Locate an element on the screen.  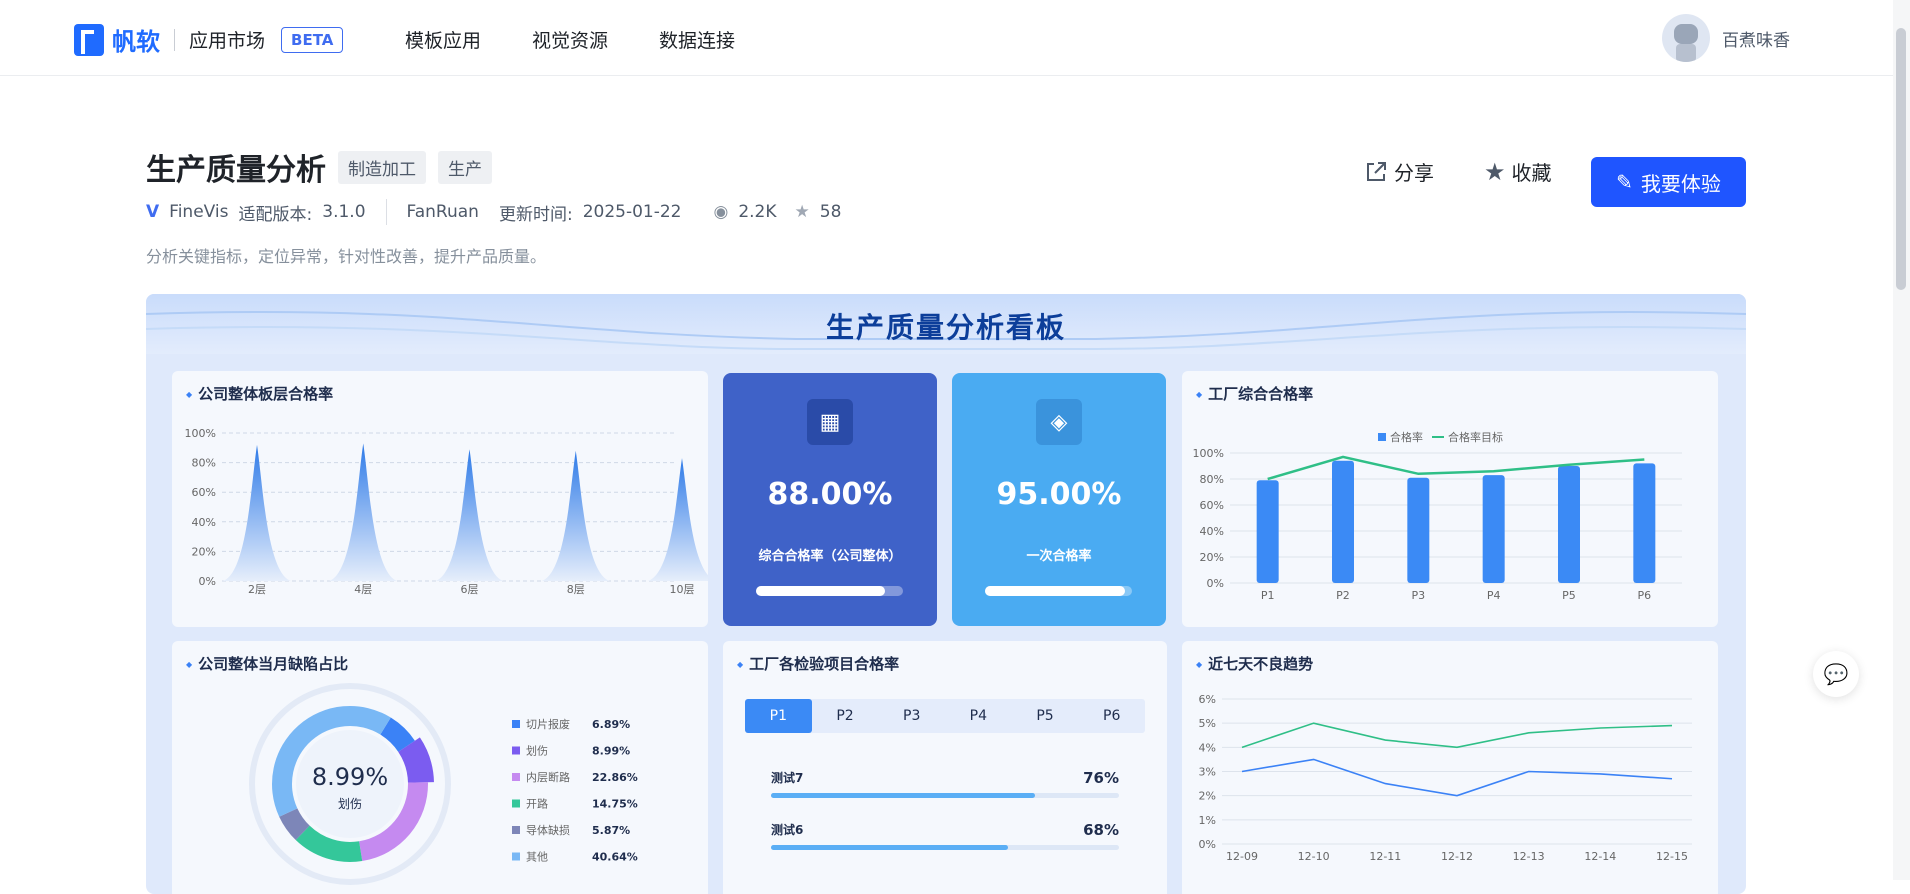
x-tick-label: P3 is located at coordinates (1419, 595).